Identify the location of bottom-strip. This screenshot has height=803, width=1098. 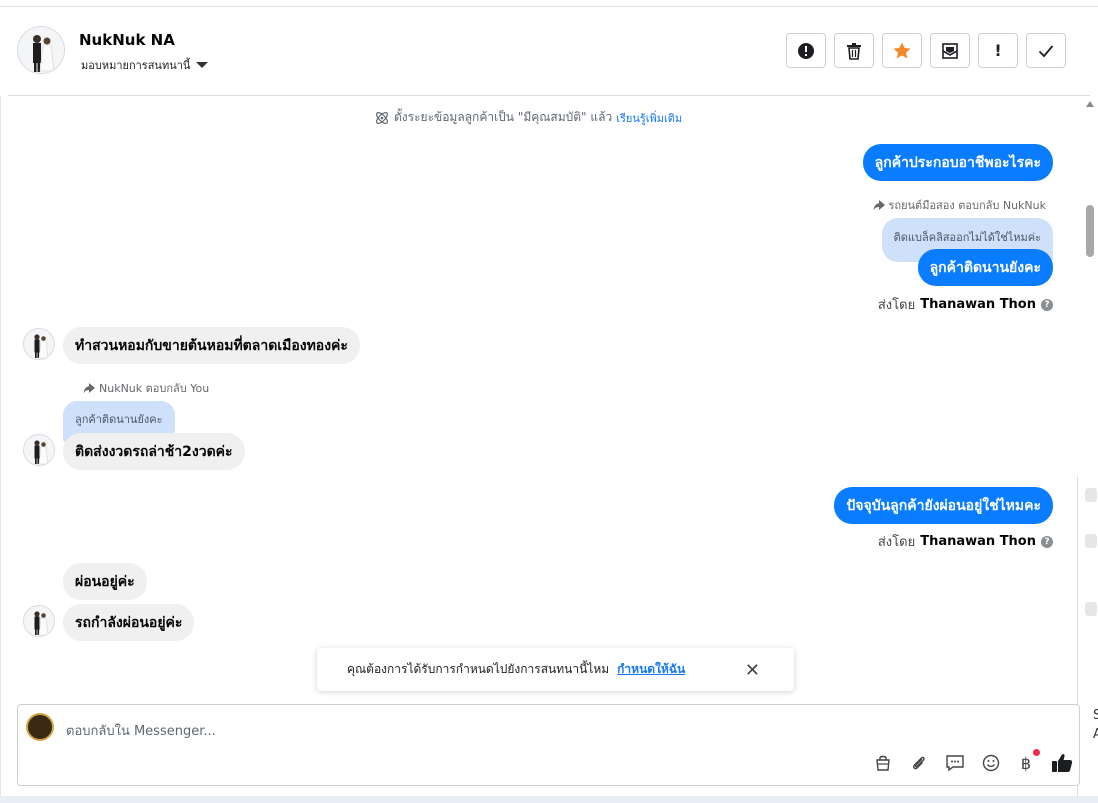
(549, 799).